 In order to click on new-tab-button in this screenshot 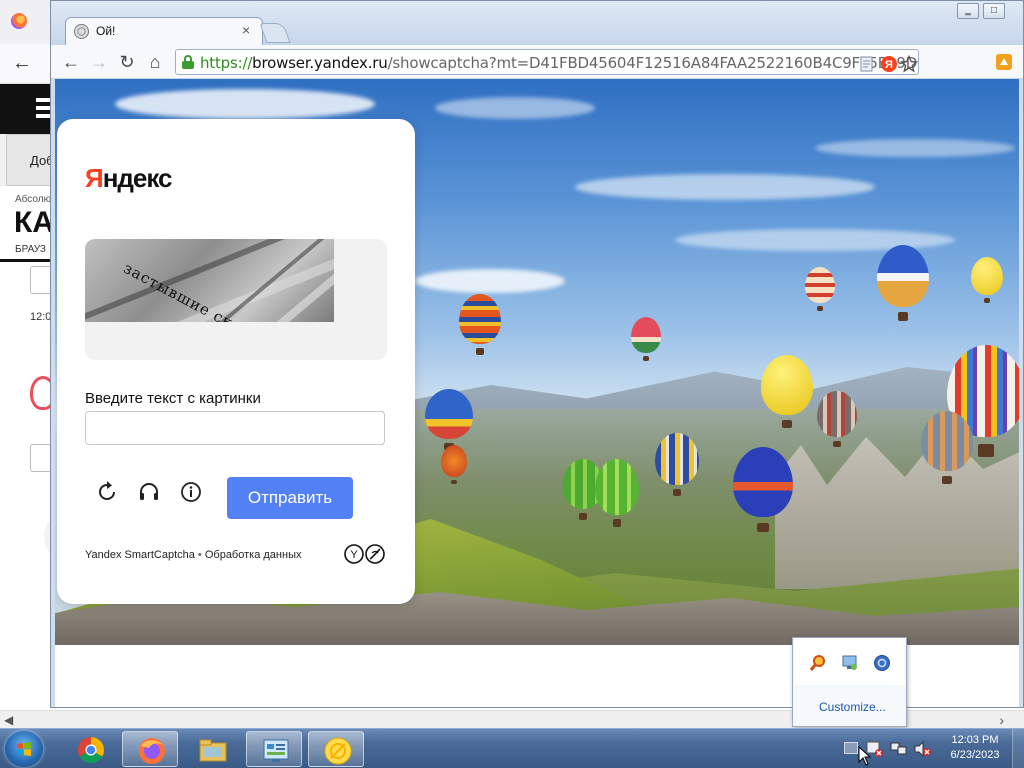, I will do `click(275, 33)`.